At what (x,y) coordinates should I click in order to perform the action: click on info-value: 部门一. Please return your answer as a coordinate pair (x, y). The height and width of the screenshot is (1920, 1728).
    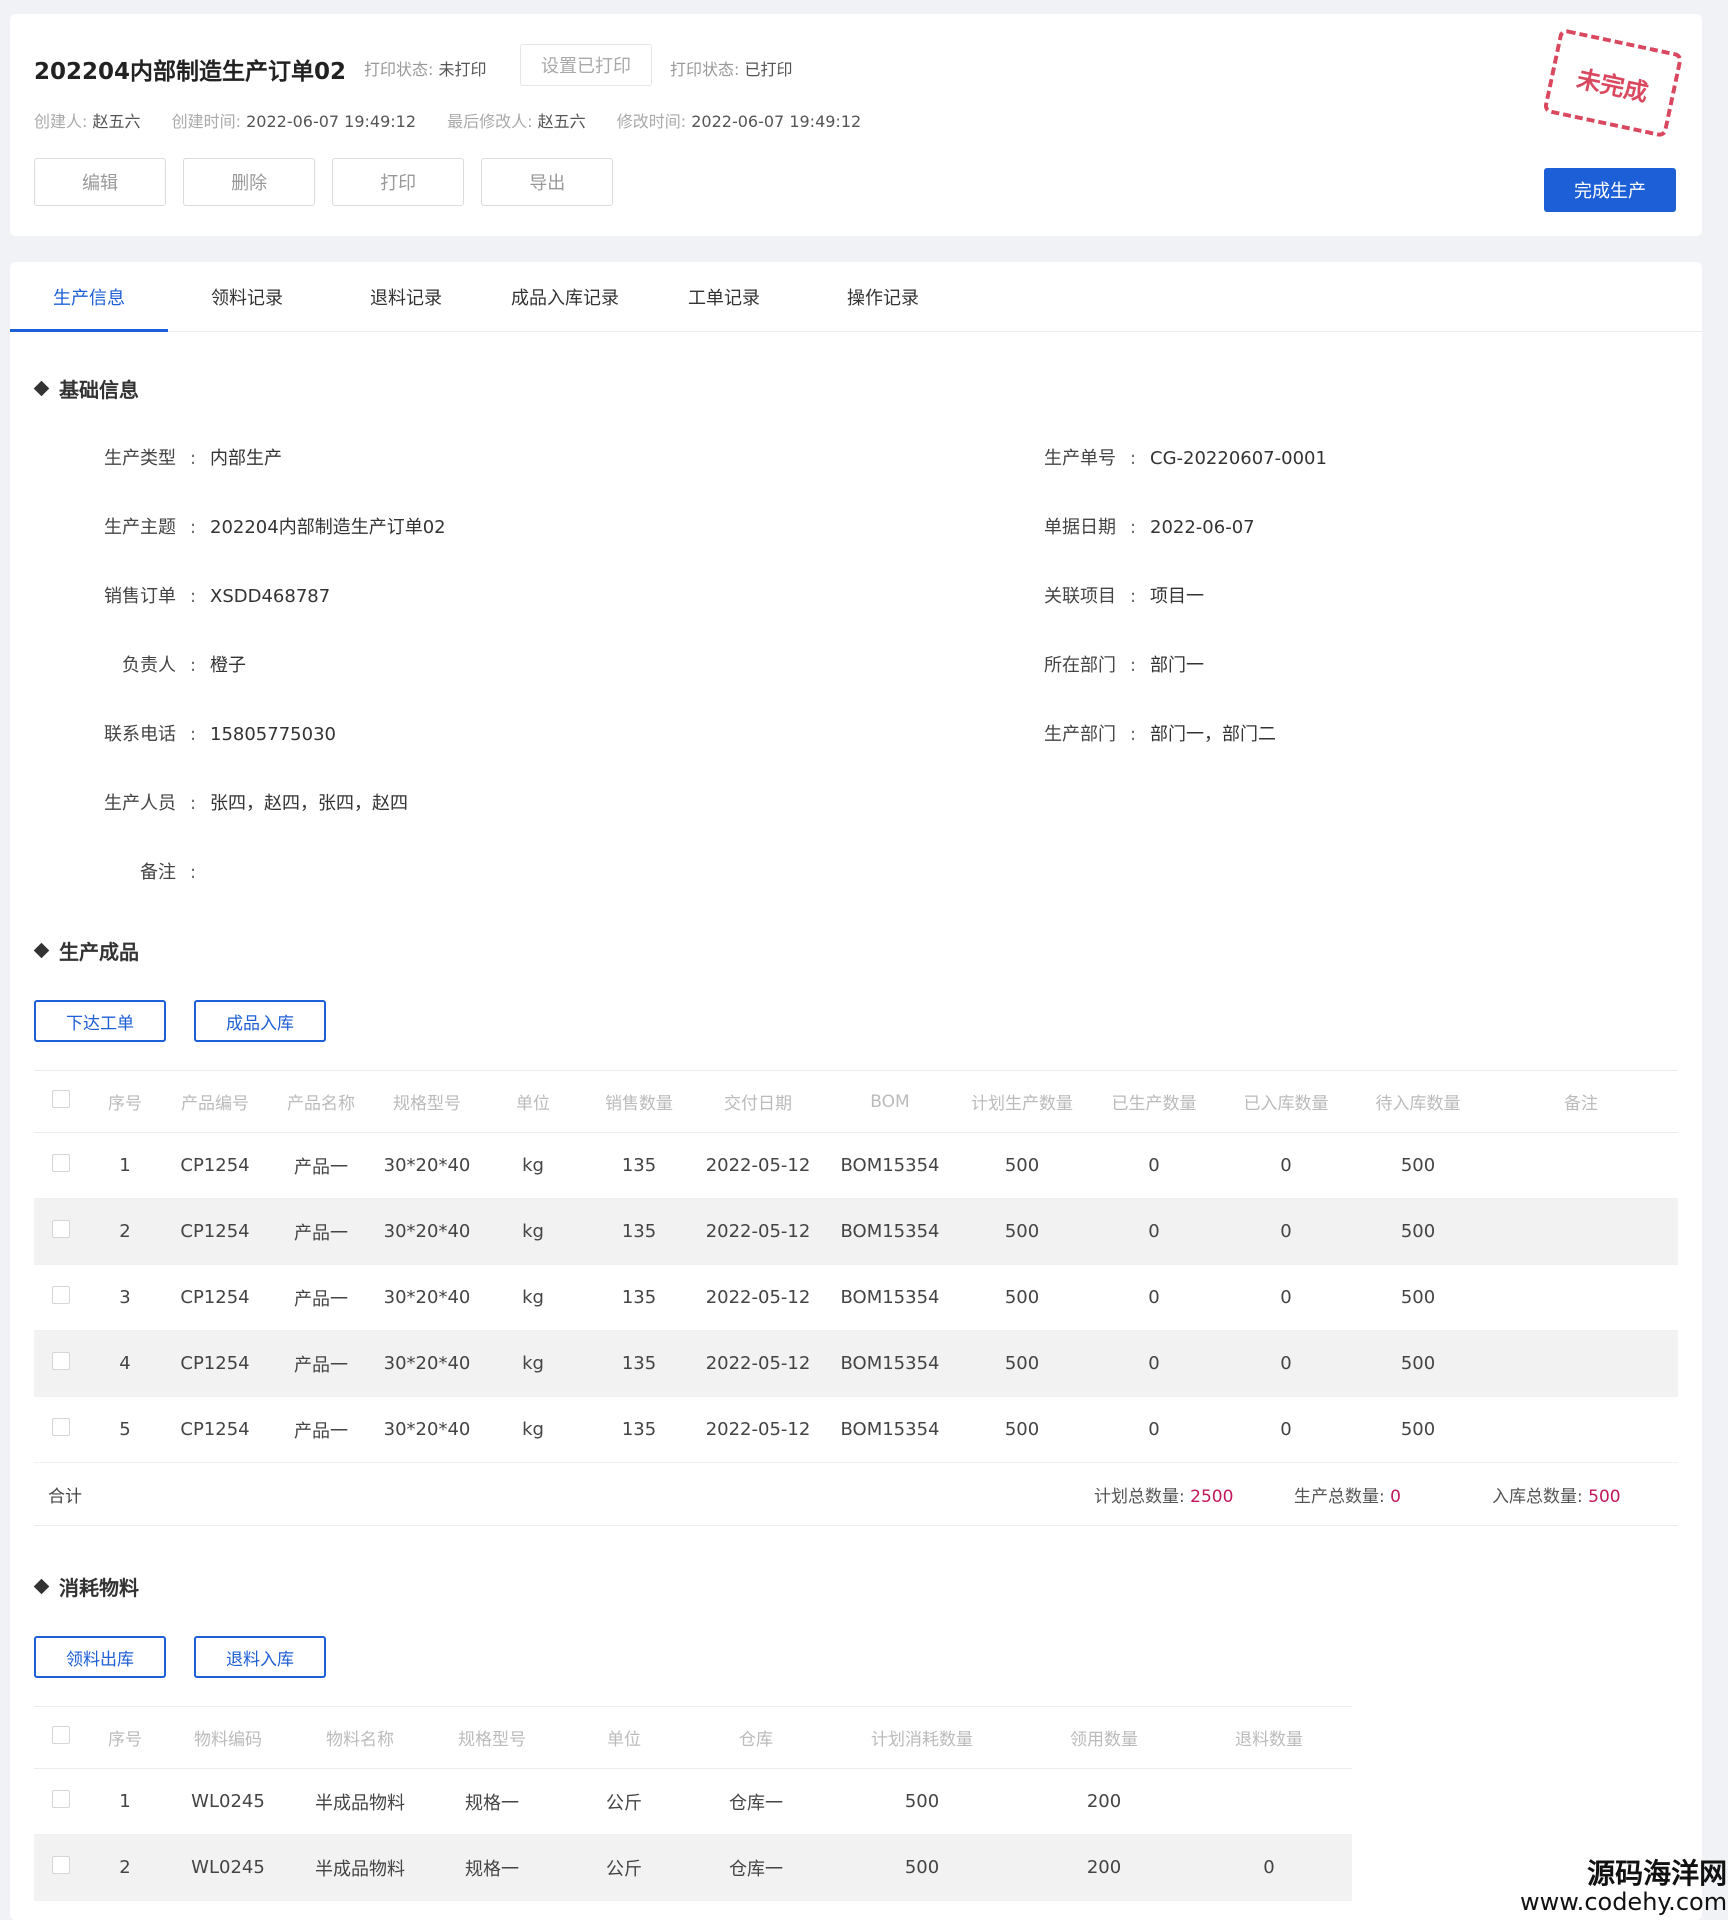
    Looking at the image, I should click on (1177, 665).